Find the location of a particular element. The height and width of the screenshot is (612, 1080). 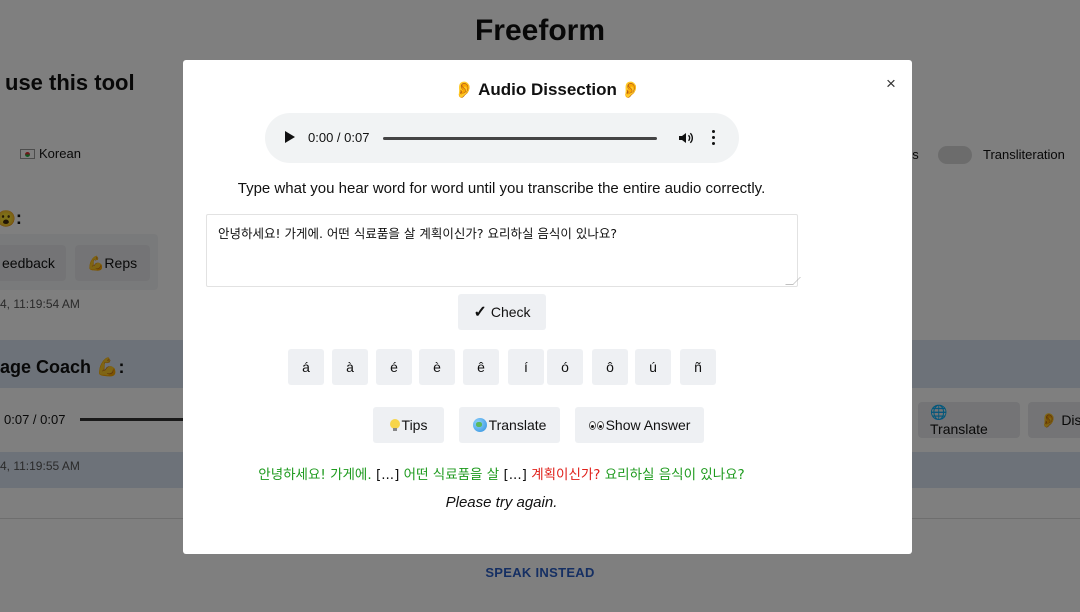

modal-title: 👂 Audio Dissection 👂 is located at coordinates (547, 90).